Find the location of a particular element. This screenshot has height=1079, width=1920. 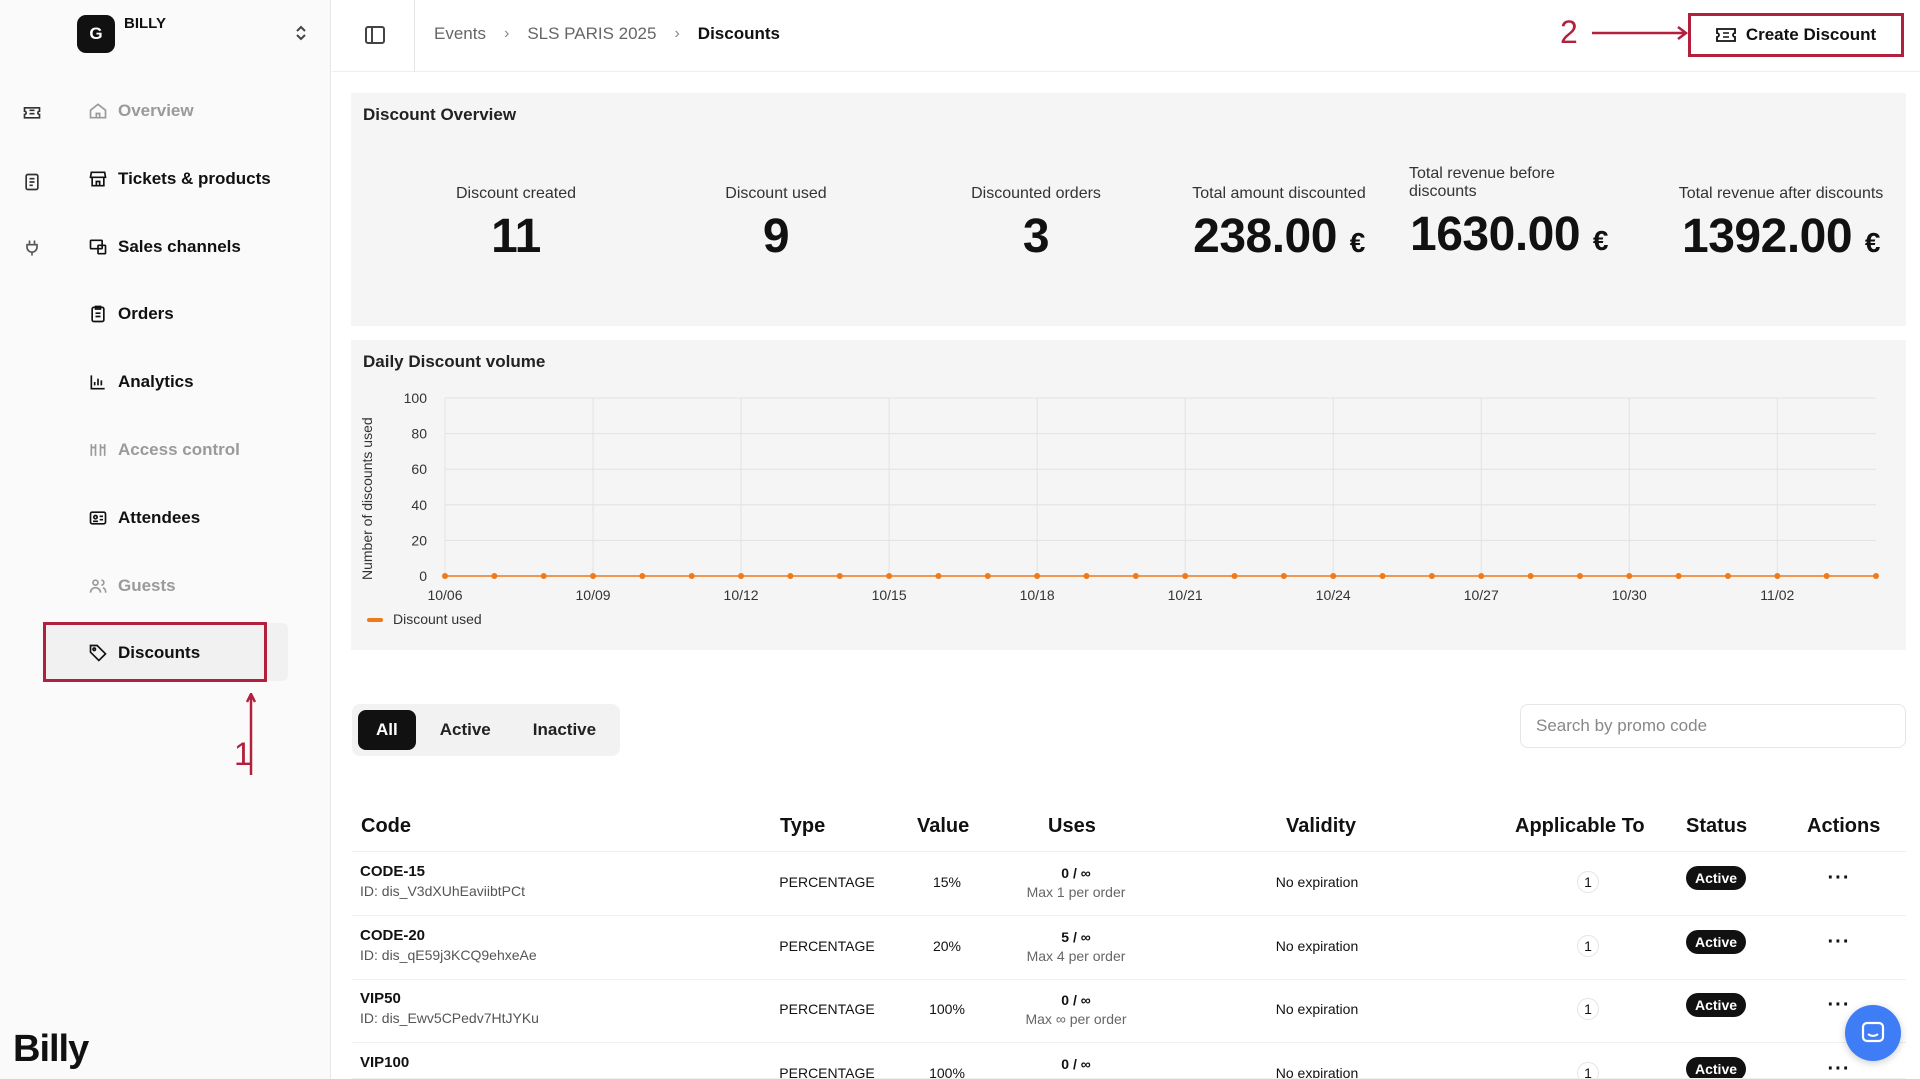

app-rail is located at coordinates (32, 539).